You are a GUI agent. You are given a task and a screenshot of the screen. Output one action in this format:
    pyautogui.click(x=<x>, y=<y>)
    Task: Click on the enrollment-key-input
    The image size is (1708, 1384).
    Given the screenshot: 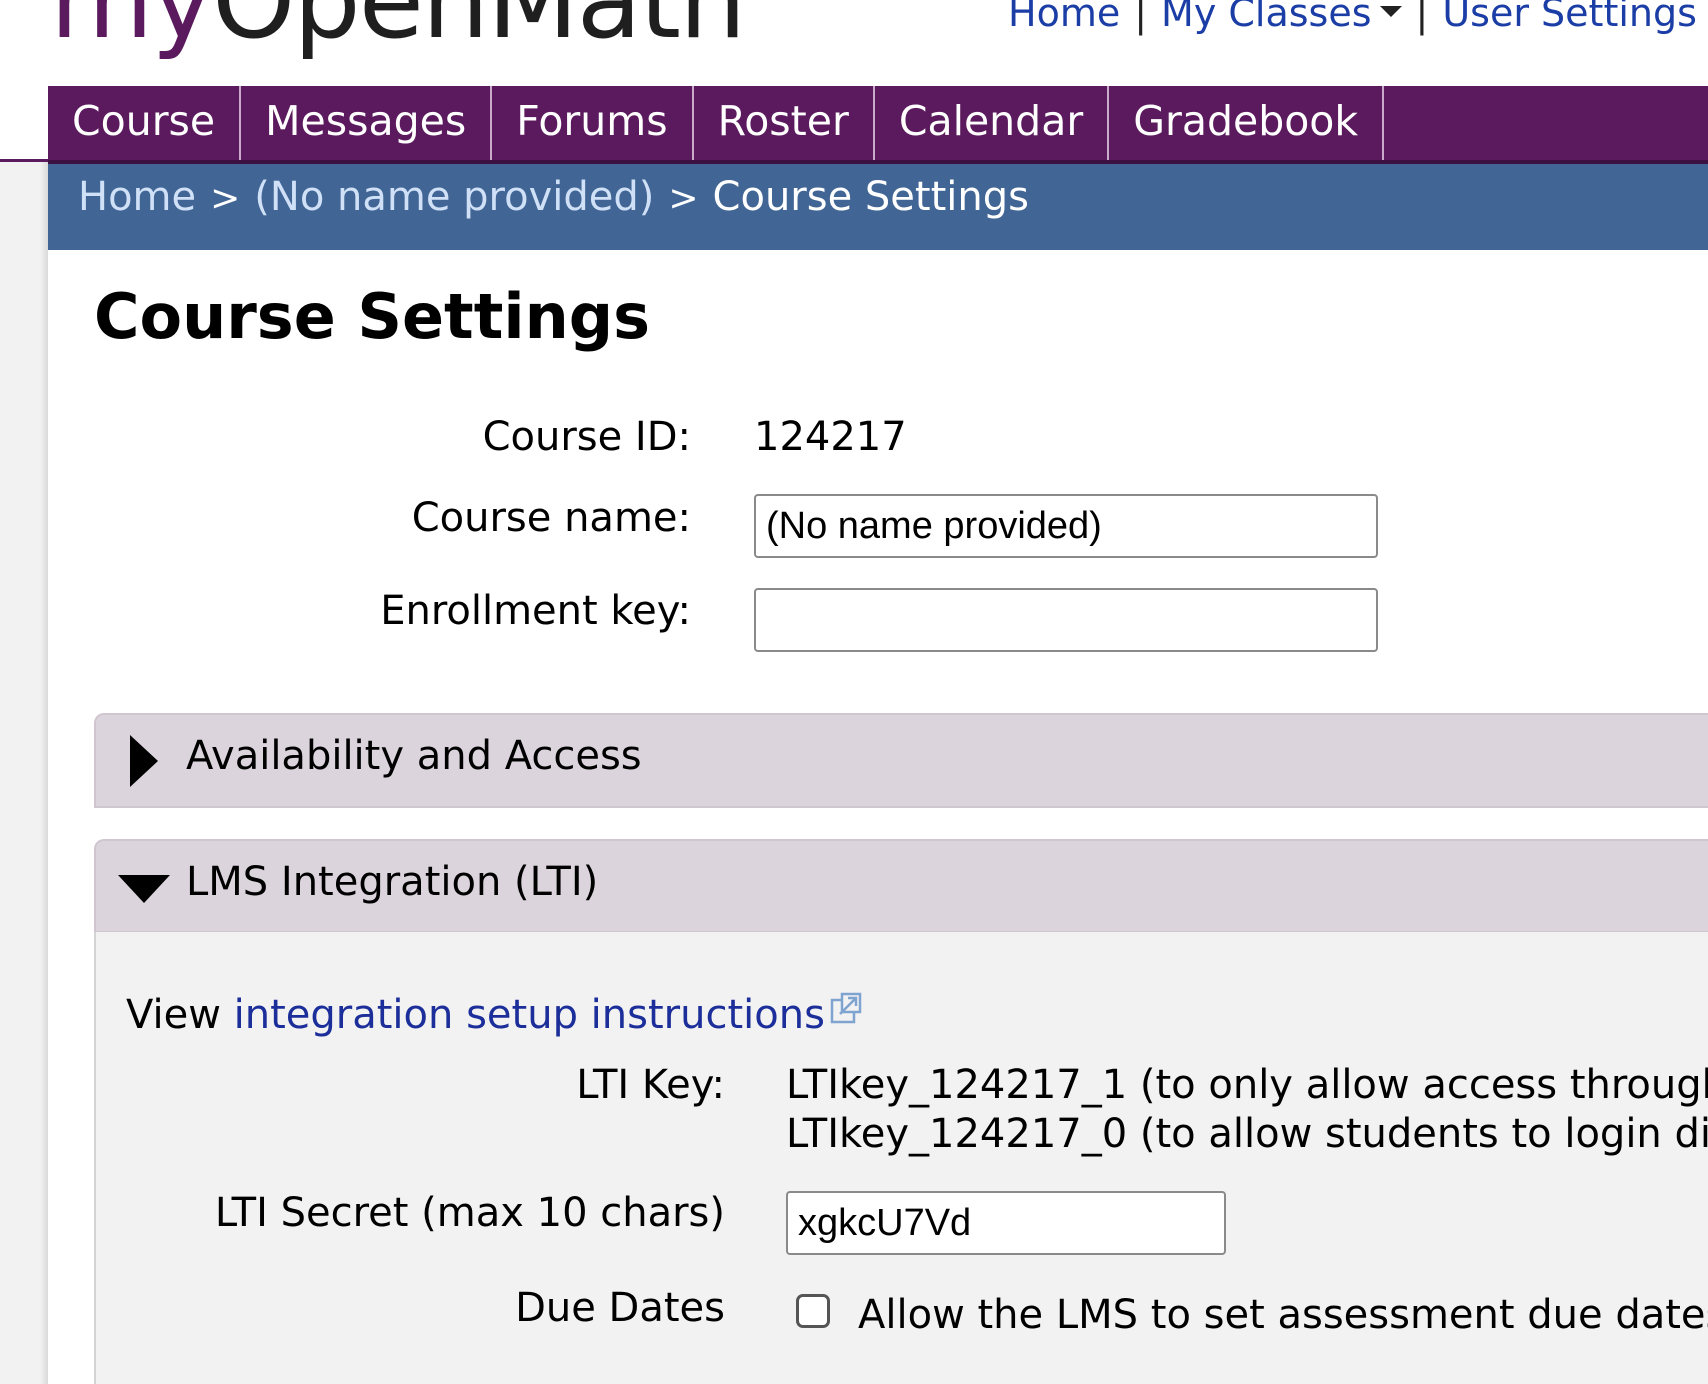 What is the action you would take?
    pyautogui.click(x=1066, y=620)
    